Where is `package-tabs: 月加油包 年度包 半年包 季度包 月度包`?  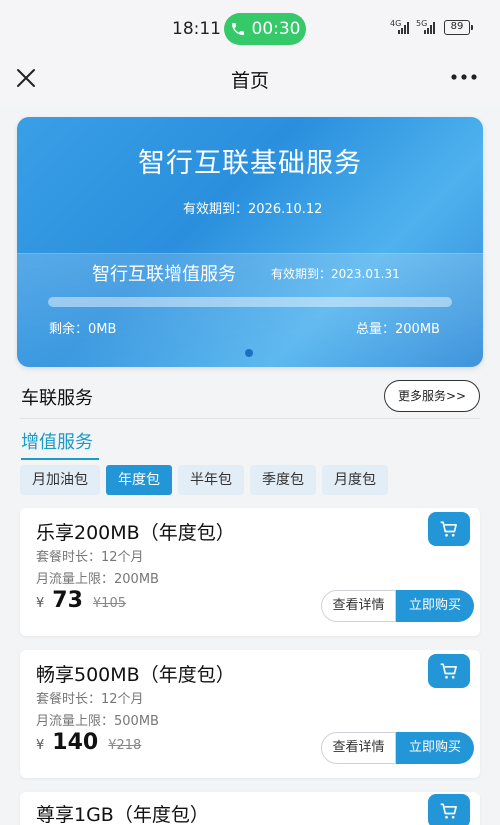 package-tabs: 月加油包 年度包 半年包 季度包 月度包 is located at coordinates (204, 480).